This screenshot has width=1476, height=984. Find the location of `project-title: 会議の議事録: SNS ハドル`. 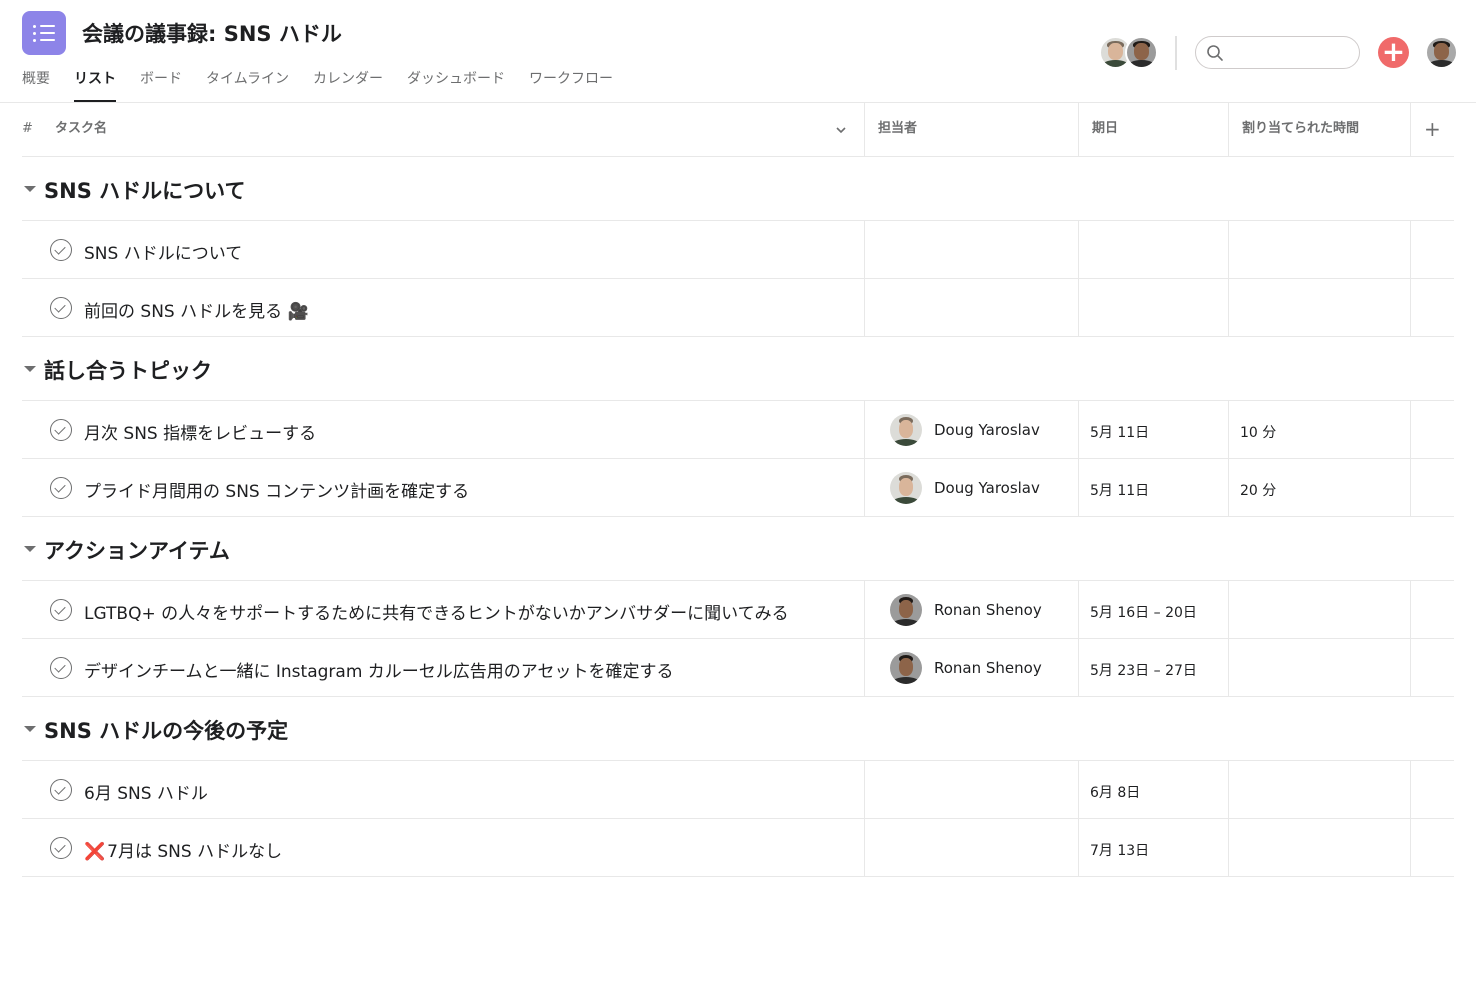

project-title: 会議の議事録: SNS ハドル is located at coordinates (212, 33).